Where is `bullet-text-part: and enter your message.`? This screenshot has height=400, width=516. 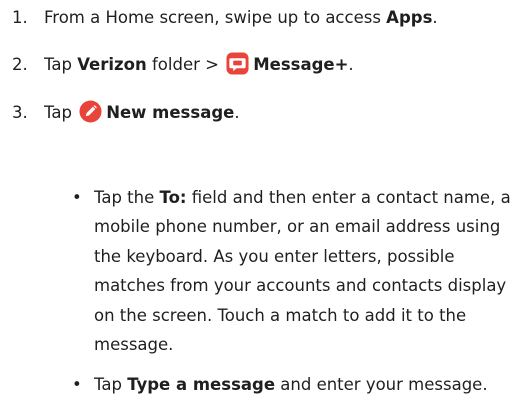
bullet-text-part: and enter your message. is located at coordinates (381, 385).